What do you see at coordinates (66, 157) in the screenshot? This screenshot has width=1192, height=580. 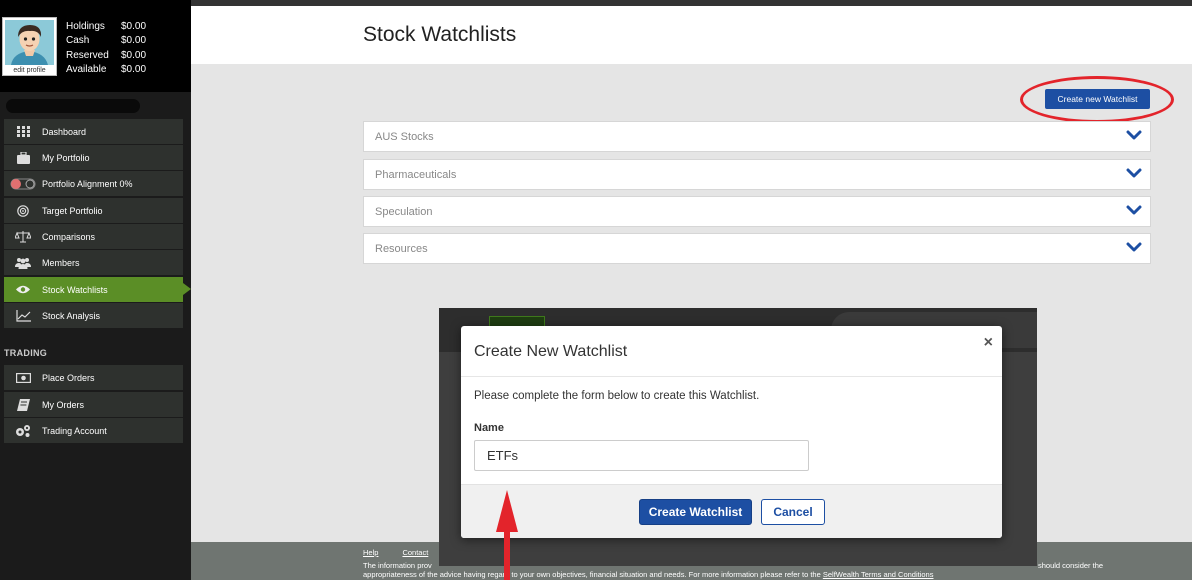 I see `sidebar-item-label: My Portfolio` at bounding box center [66, 157].